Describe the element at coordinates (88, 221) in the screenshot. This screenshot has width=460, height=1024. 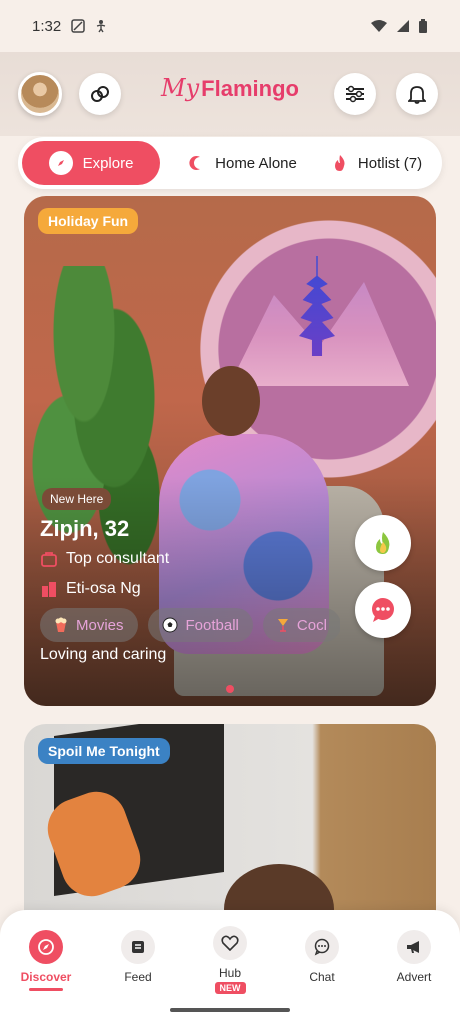
I see `category-badge: Holiday Fun` at that location.